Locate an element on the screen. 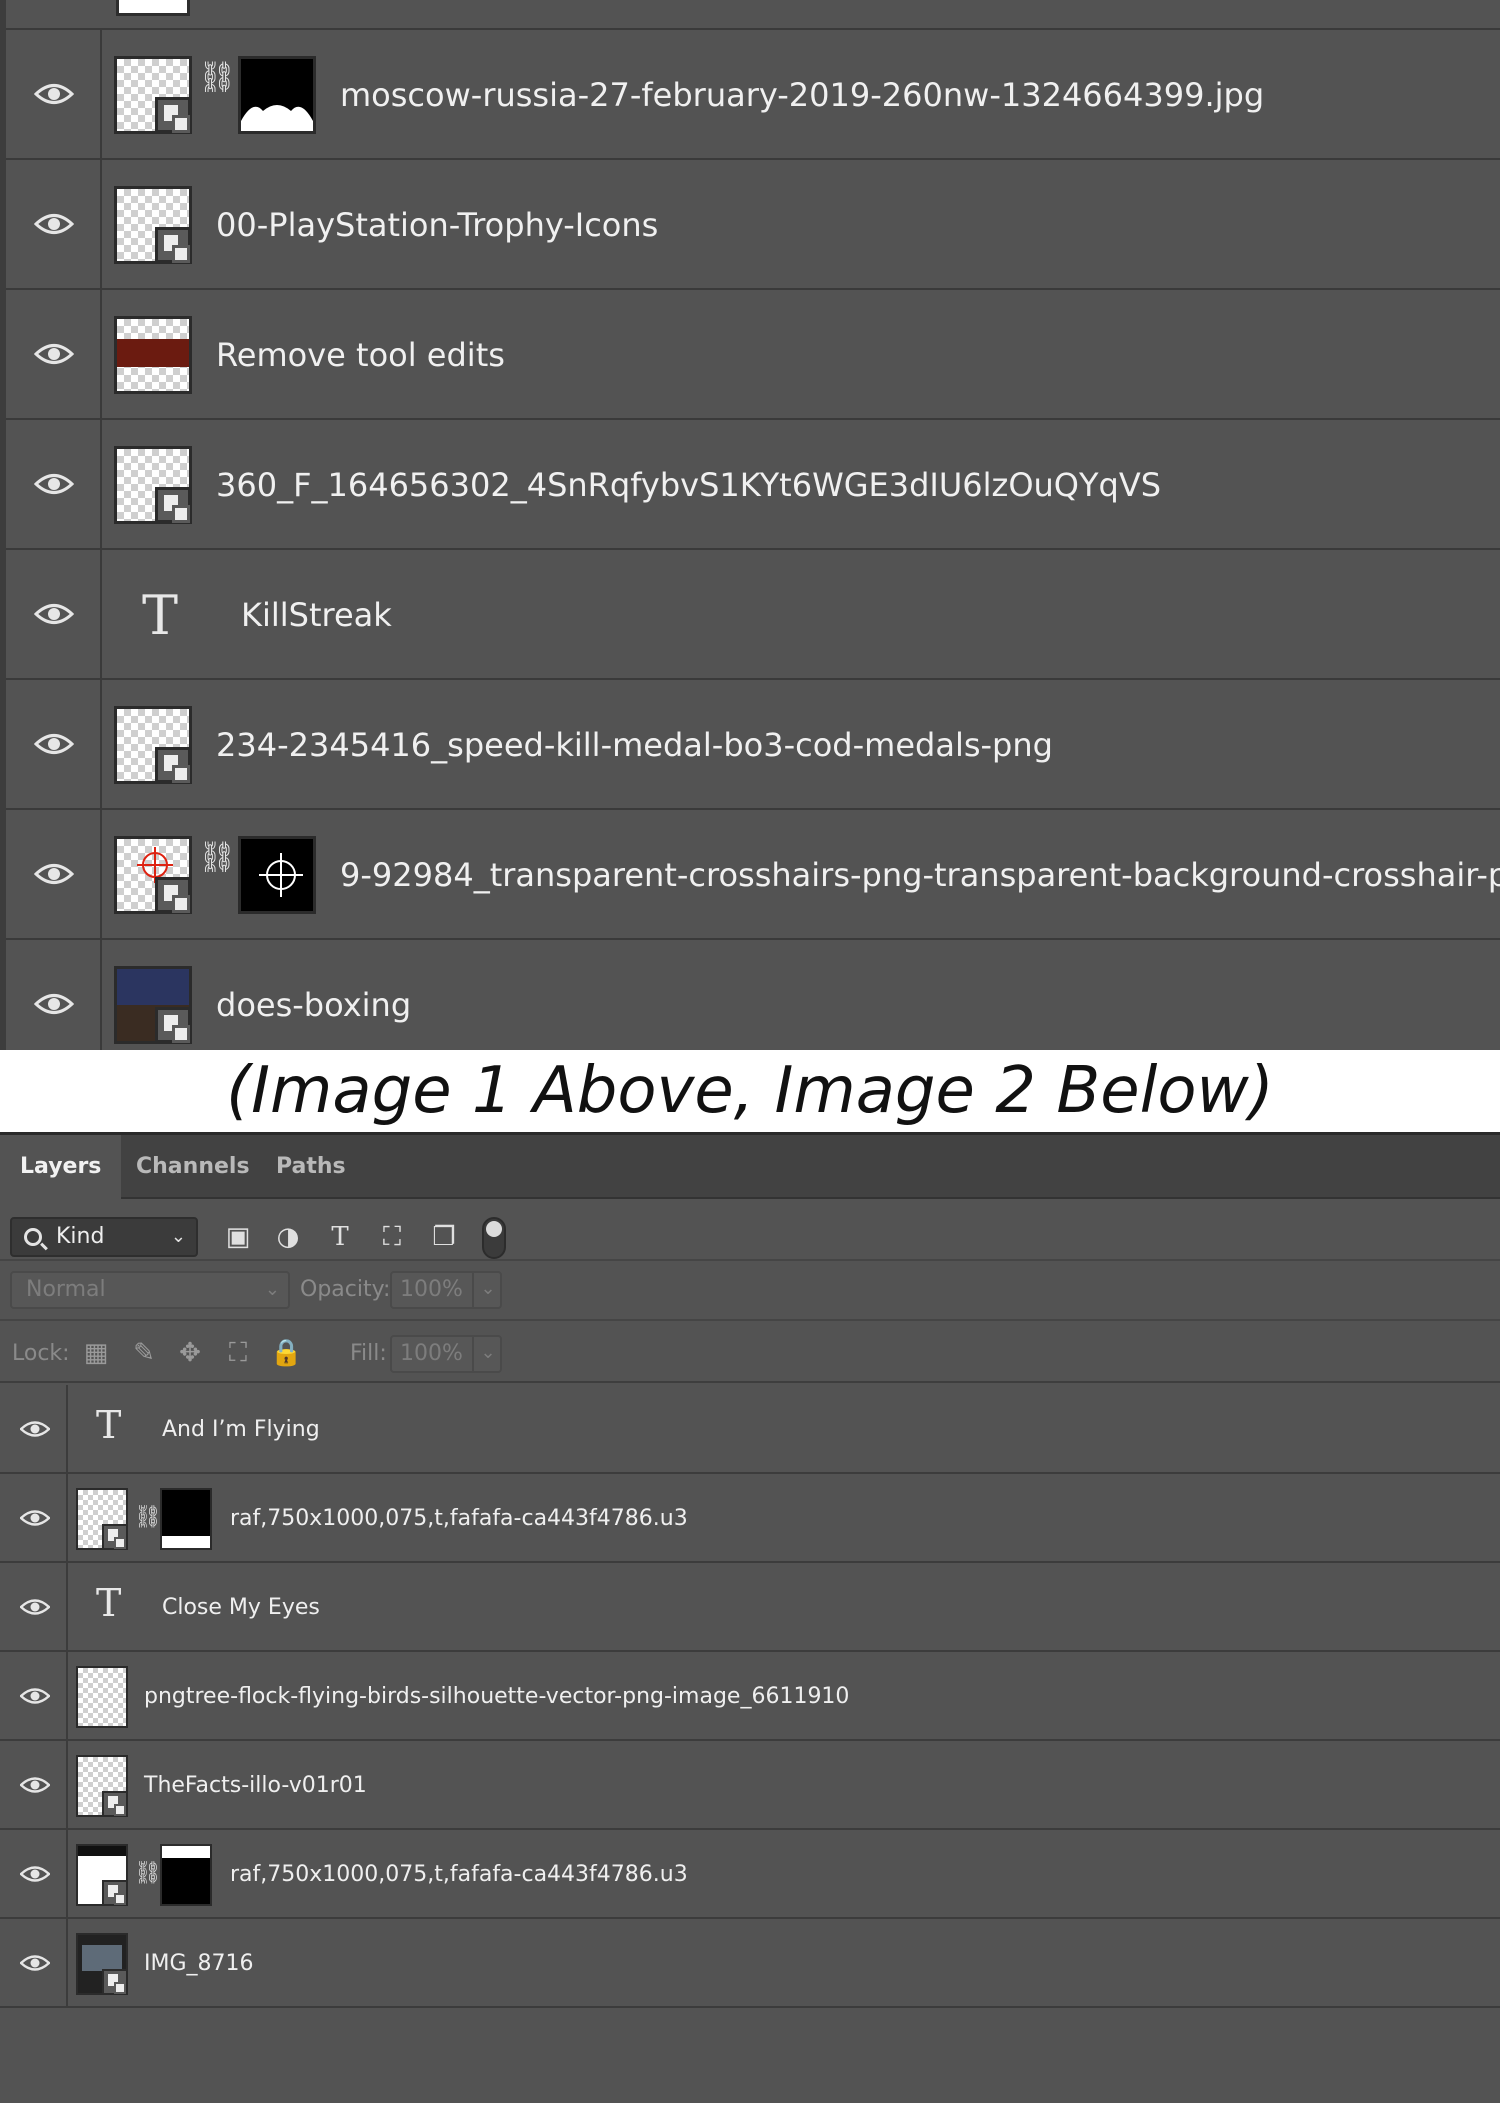 The width and height of the screenshot is (1500, 2103). layer-name: And I’m Flying is located at coordinates (241, 1429).